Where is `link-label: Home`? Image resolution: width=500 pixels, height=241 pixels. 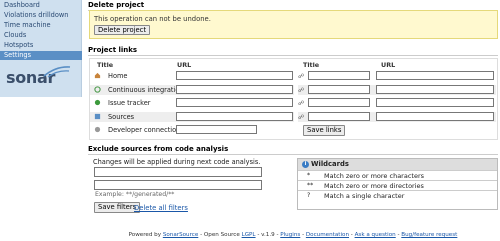
link-label: Home is located at coordinates (118, 76).